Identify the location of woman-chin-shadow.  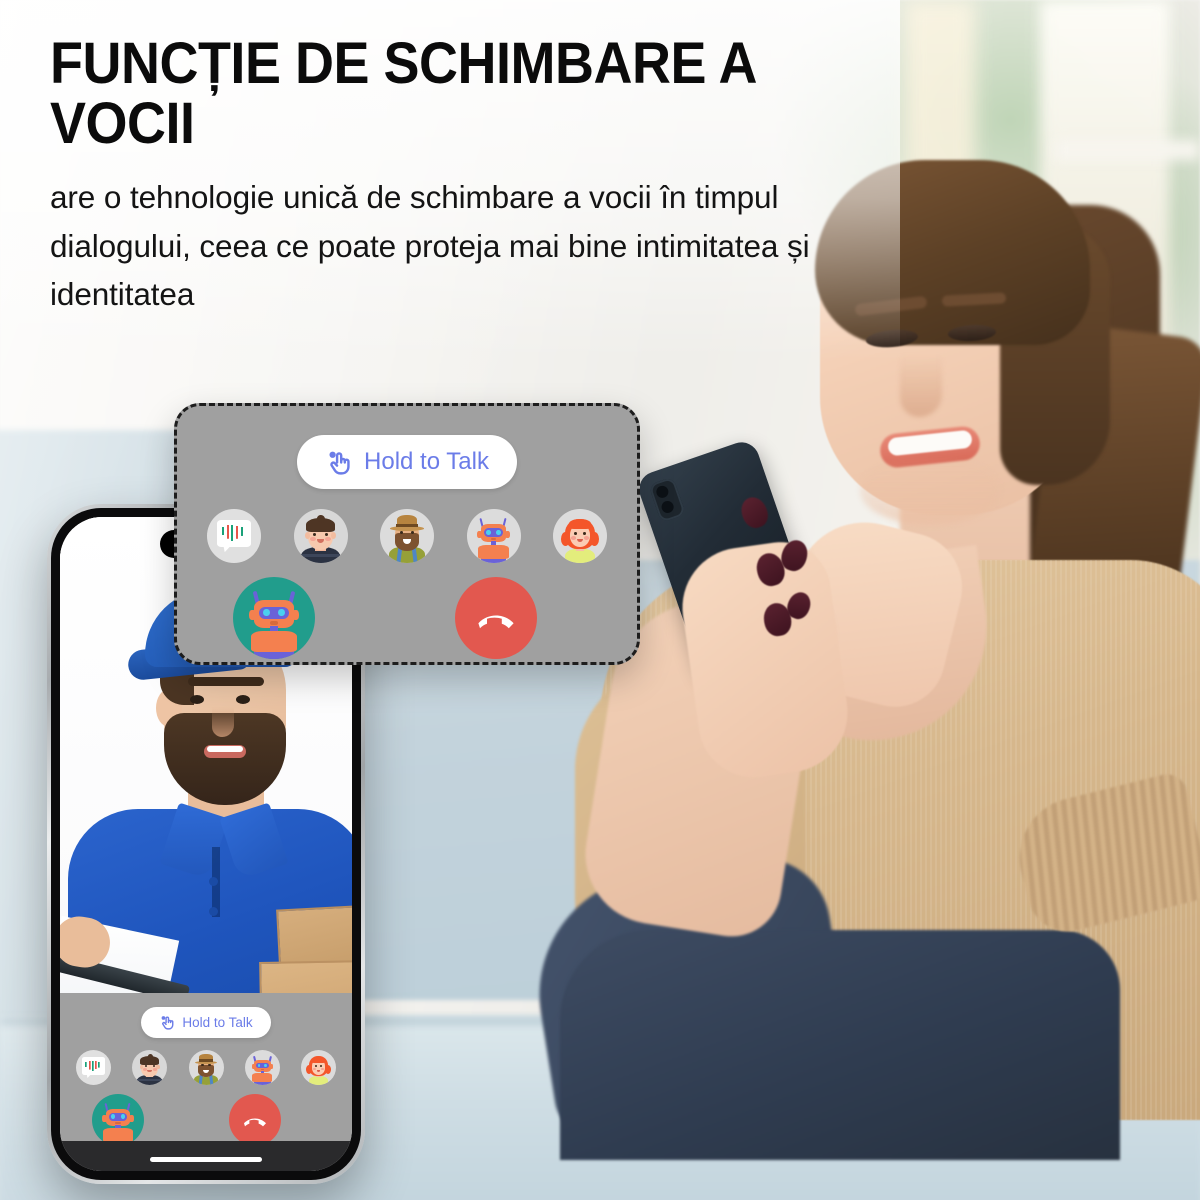
(930, 490).